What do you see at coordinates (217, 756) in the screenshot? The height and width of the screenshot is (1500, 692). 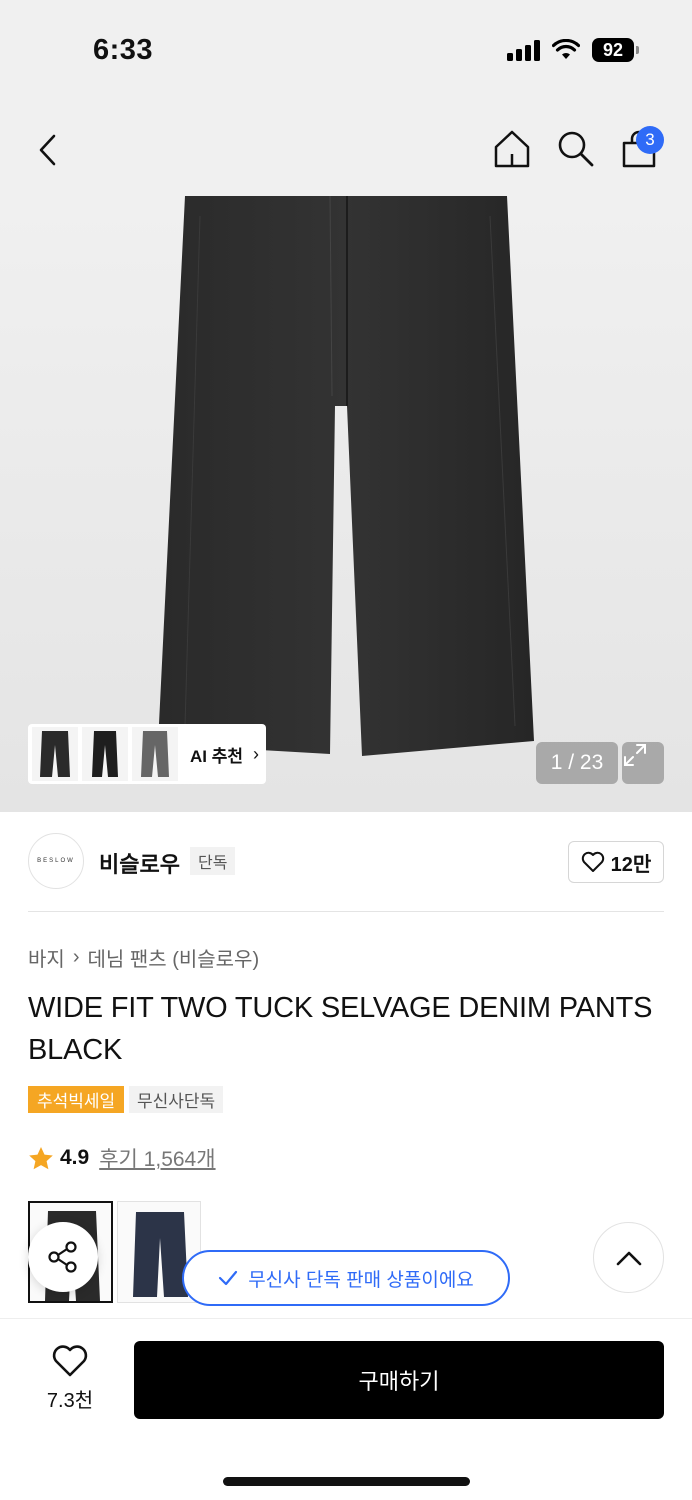 I see `ai-recommend-label: AI 추천` at bounding box center [217, 756].